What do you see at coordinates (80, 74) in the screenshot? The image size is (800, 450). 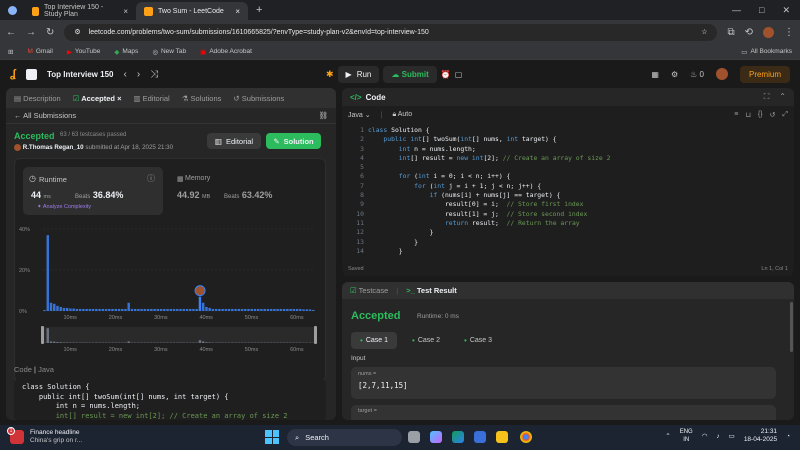 I see `study-plan-title: Top Interview 150` at bounding box center [80, 74].